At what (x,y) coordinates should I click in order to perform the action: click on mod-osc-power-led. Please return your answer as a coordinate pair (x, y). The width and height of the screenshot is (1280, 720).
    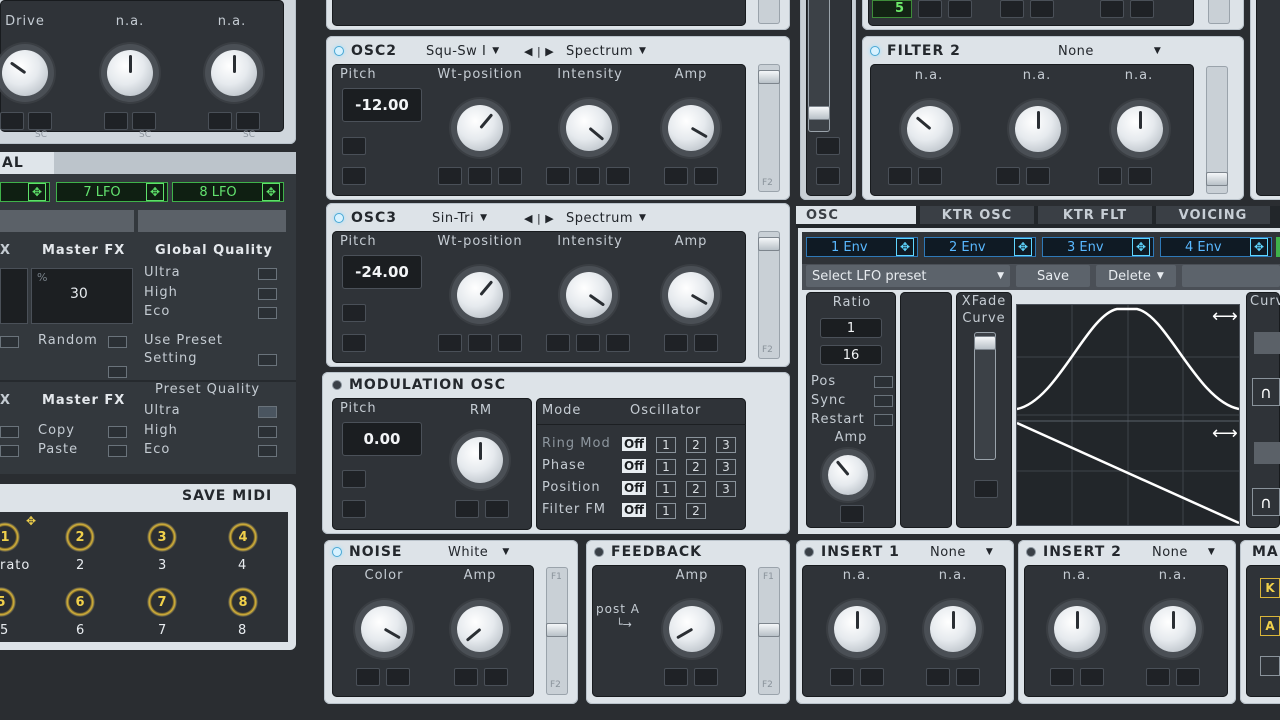
    Looking at the image, I should click on (337, 385).